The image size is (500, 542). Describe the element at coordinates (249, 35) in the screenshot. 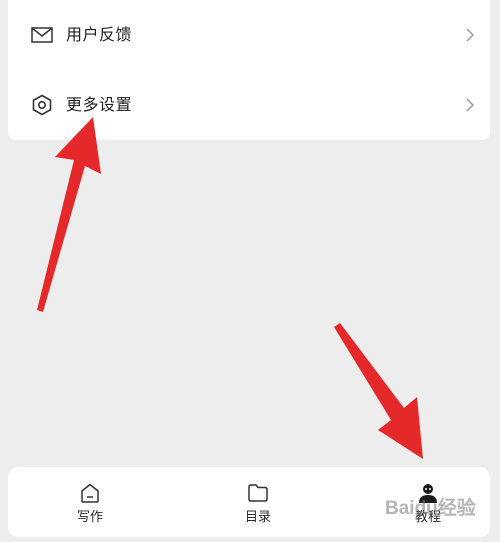

I see `menu-item-user-feedback: 用户反馈` at that location.